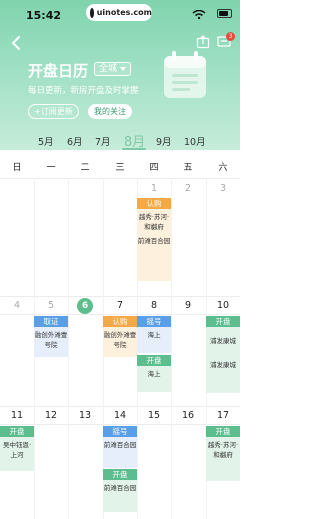 The image size is (320, 519). What do you see at coordinates (17, 168) in the screenshot?
I see `weekday-sun: 日` at bounding box center [17, 168].